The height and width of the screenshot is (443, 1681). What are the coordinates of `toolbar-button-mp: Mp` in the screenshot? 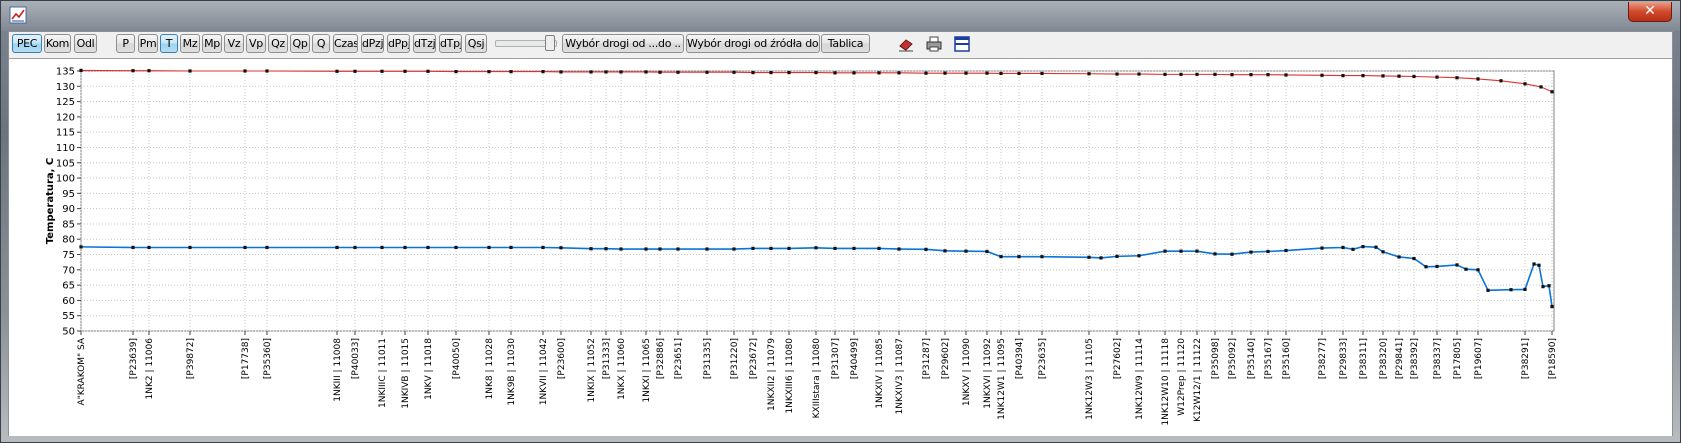 It's located at (212, 43).